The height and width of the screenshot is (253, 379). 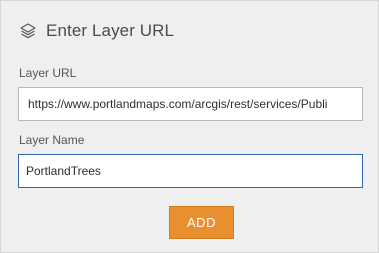 I want to click on panel-header: Enter Layer URL, so click(x=96, y=31).